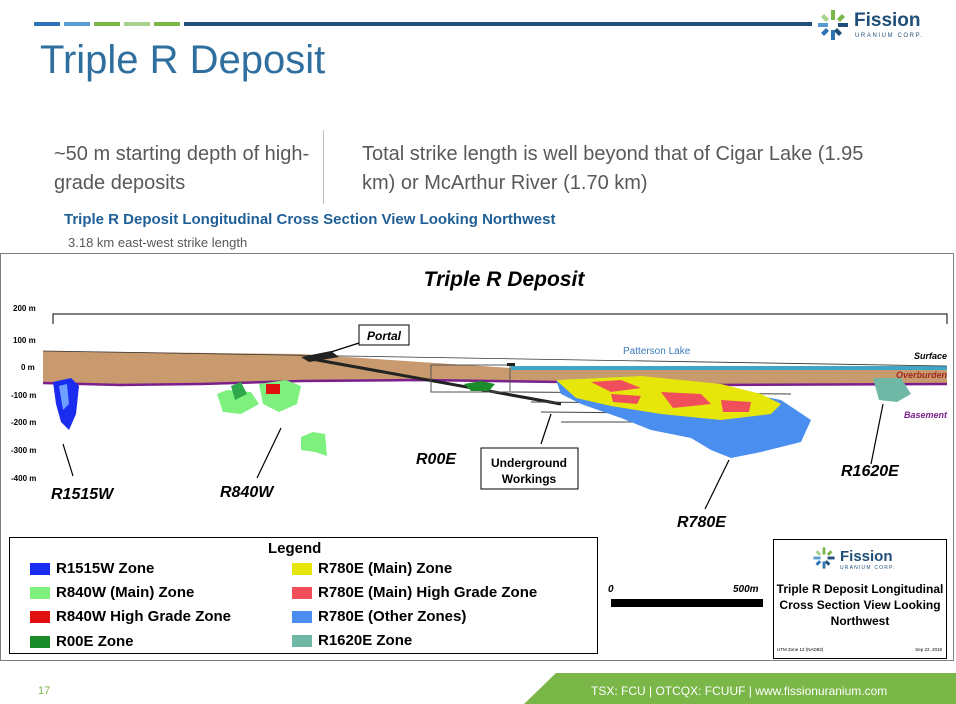 This screenshot has height=704, width=956. What do you see at coordinates (272, 418) in the screenshot?
I see `r840w-zone` at bounding box center [272, 418].